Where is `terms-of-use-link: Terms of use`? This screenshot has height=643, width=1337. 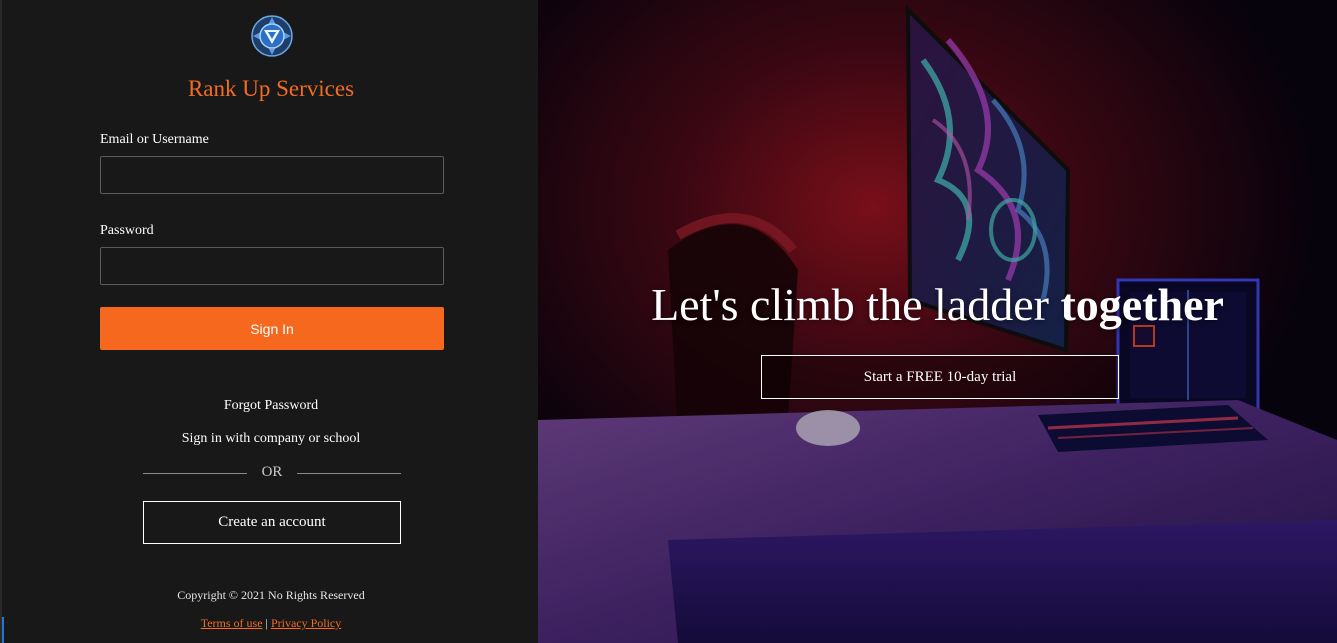 terms-of-use-link: Terms of use is located at coordinates (232, 623).